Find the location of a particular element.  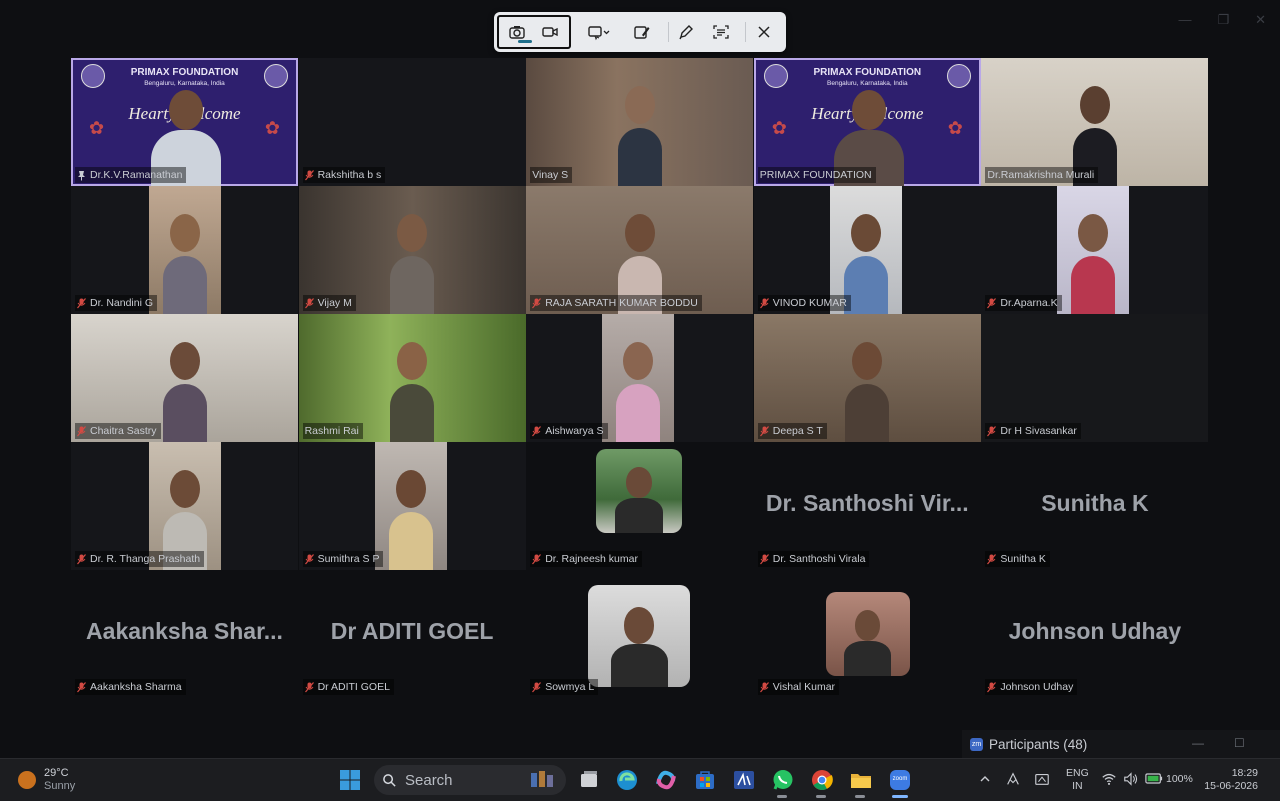

participant-name: PRIMAX FOUNDATION is located at coordinates (815, 175).